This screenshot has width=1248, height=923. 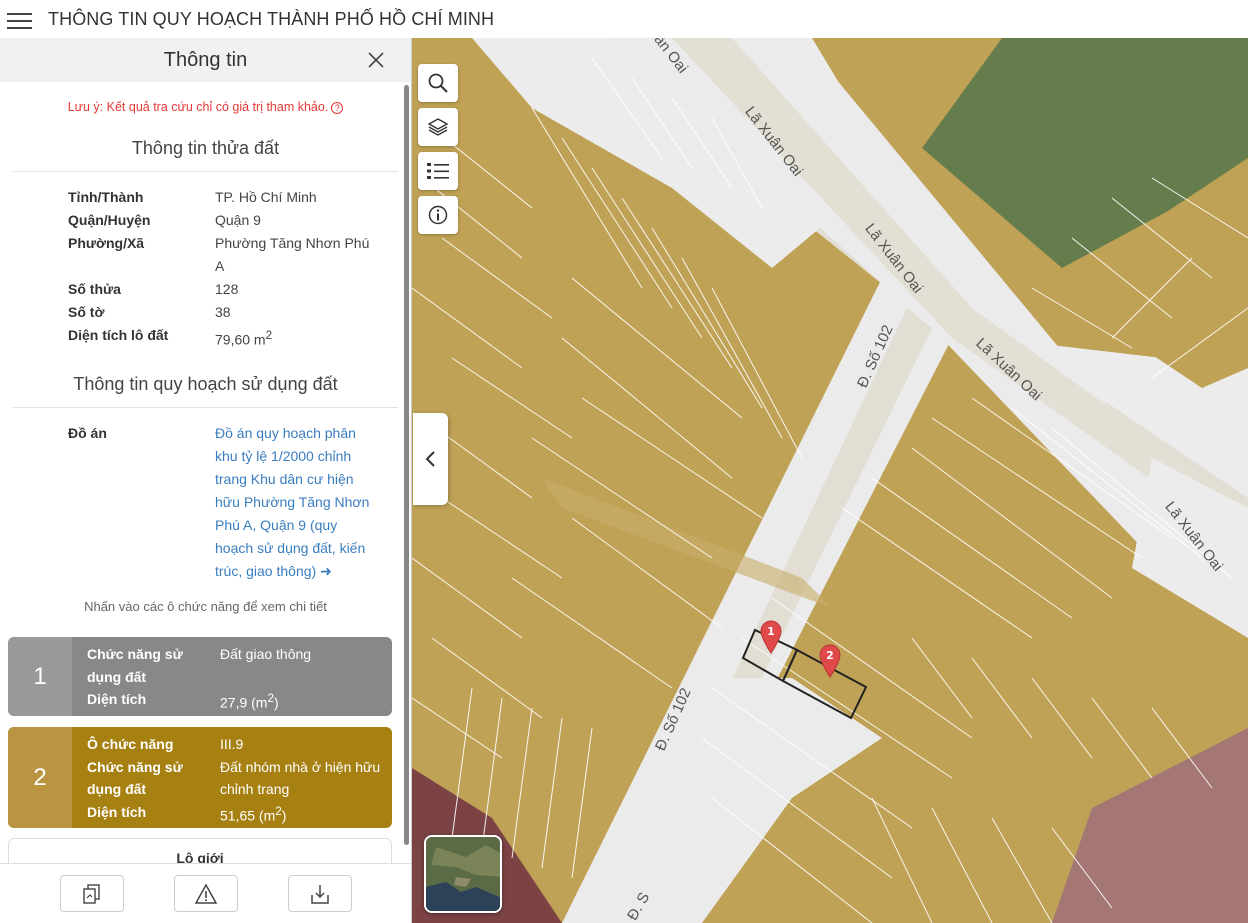 I want to click on parcel-key: Quận/Huyện, so click(x=109, y=220).